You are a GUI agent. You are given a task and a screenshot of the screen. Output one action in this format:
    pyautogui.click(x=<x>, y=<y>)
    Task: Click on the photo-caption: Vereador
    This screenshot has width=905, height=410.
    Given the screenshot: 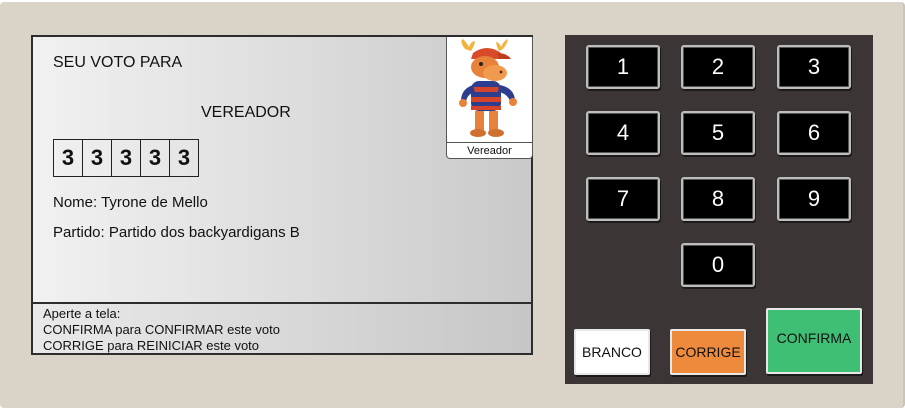 What is the action you would take?
    pyautogui.click(x=489, y=151)
    